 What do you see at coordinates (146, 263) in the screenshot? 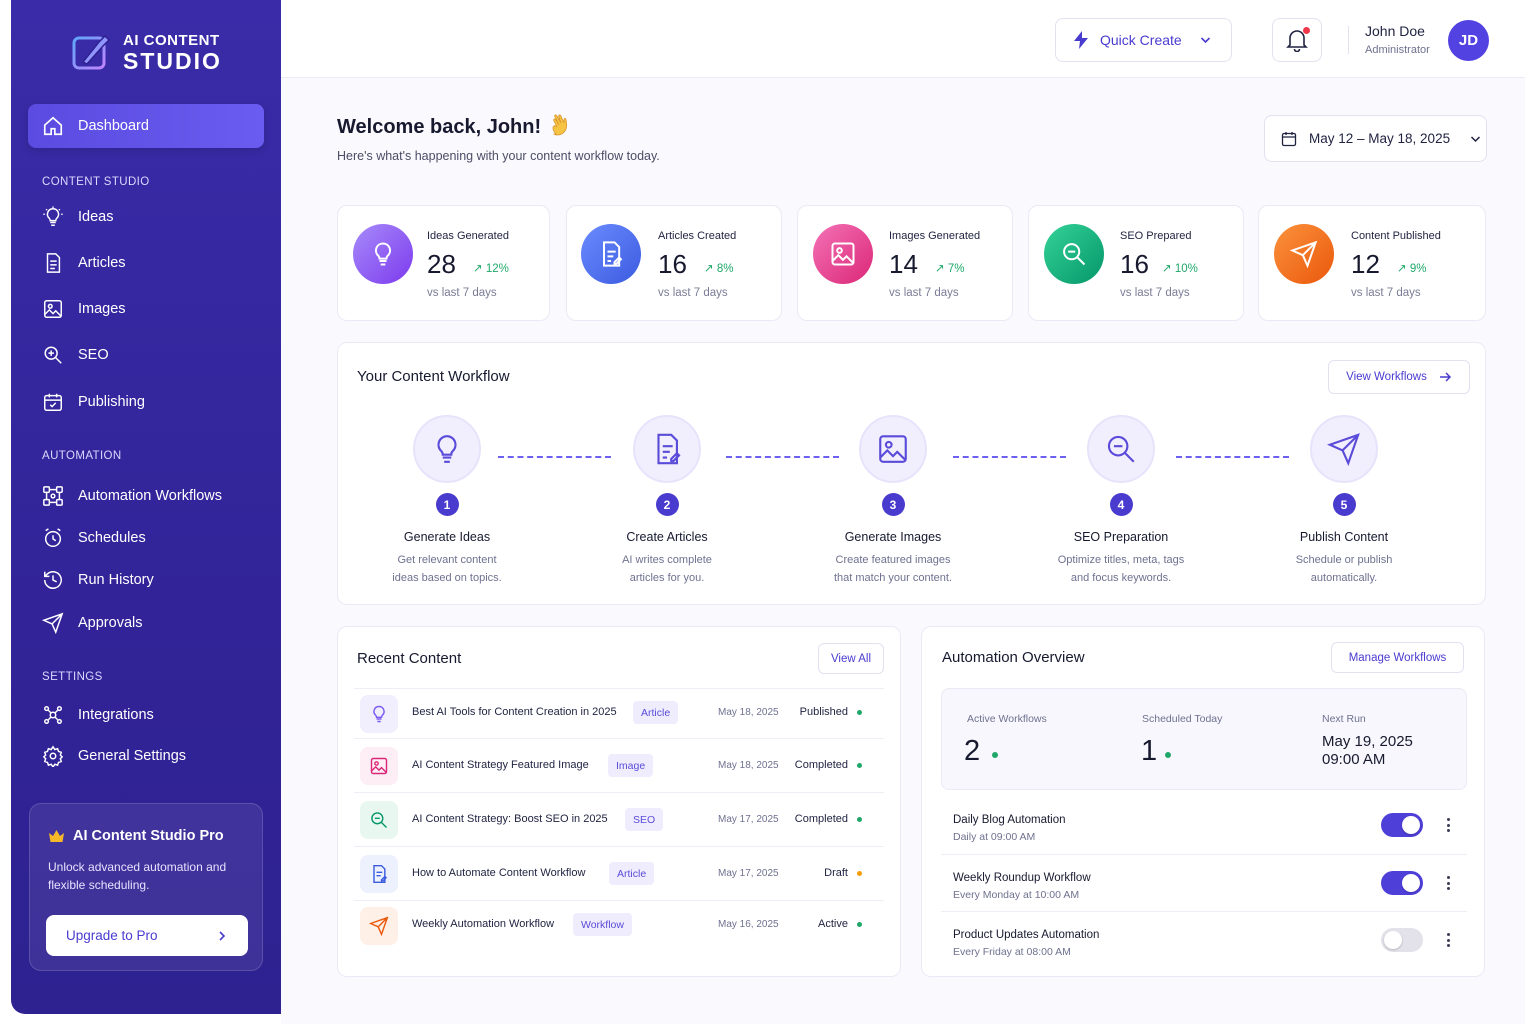
I see `sidebar-item-articles: Articles` at bounding box center [146, 263].